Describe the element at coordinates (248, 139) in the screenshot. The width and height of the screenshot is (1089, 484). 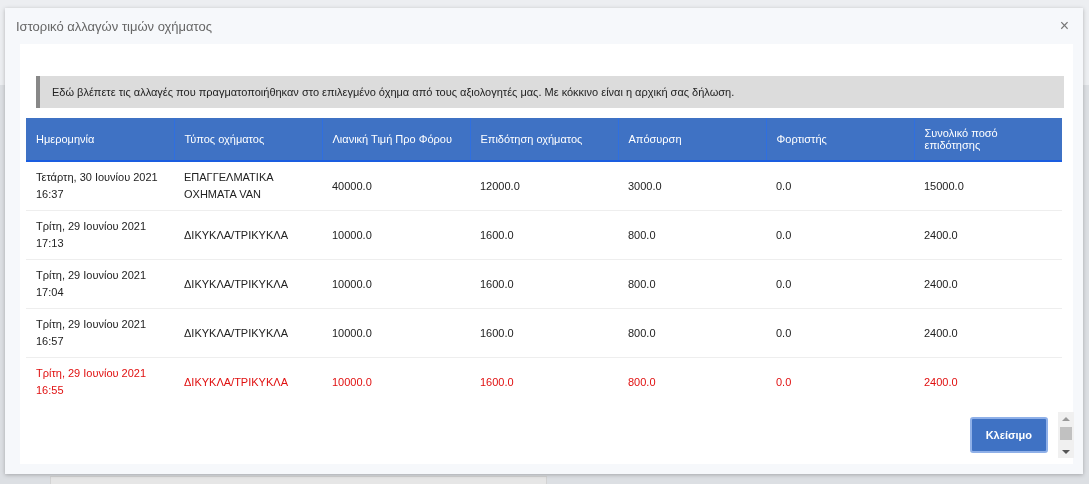
I see `column-header: Τύπος οχήματος` at that location.